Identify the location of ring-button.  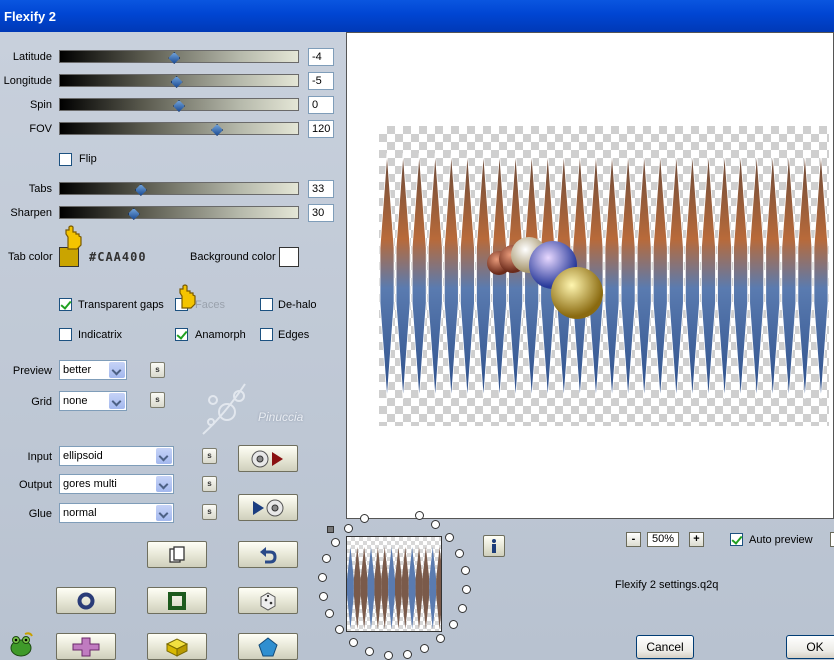
(86, 600).